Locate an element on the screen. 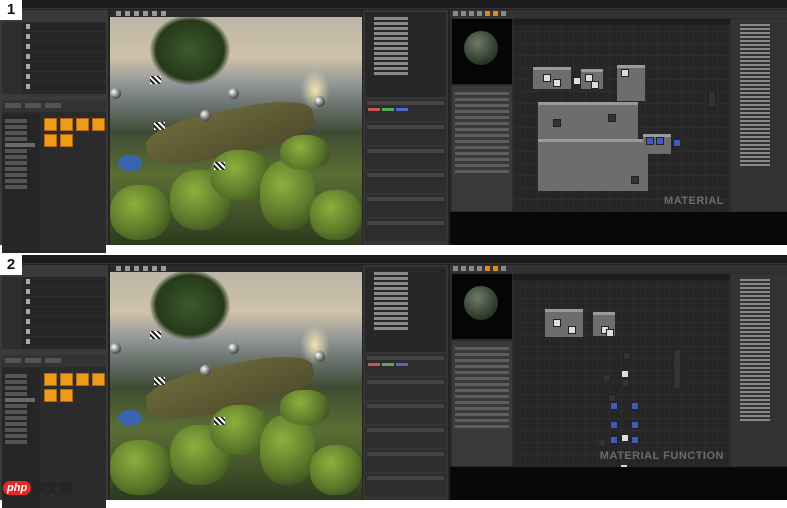 The width and height of the screenshot is (787, 508). stats-button is located at coordinates (503, 268).